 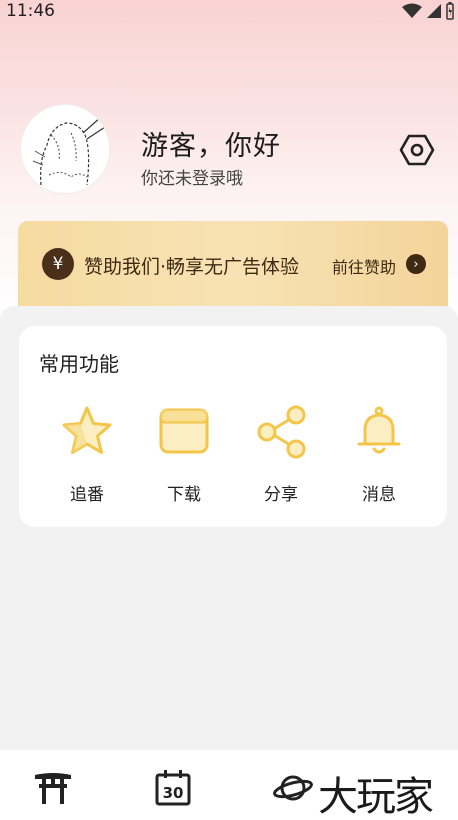 What do you see at coordinates (434, 11) in the screenshot?
I see `signal-icon` at bounding box center [434, 11].